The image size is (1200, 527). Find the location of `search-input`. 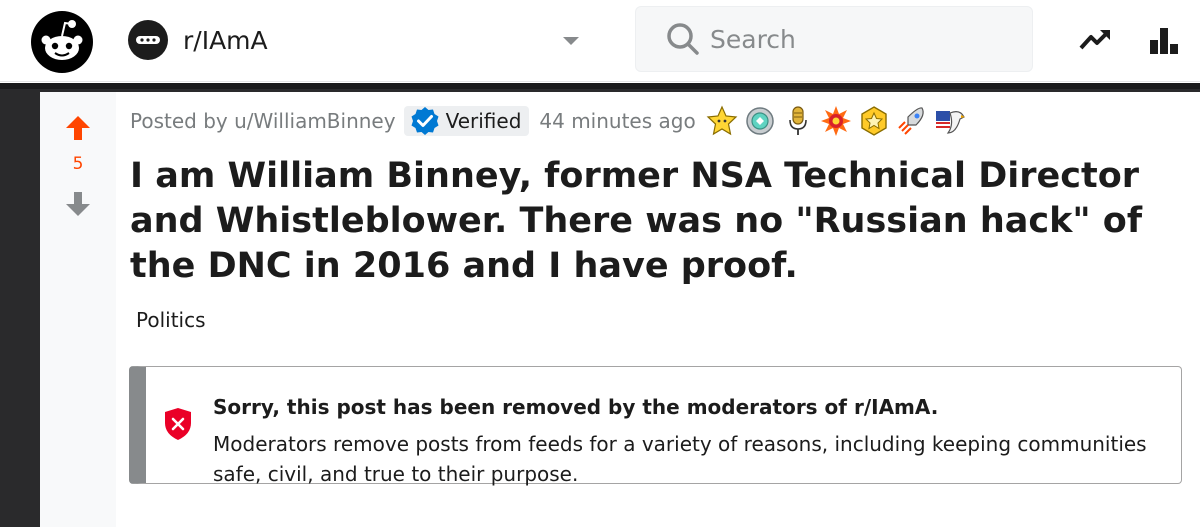

search-input is located at coordinates (860, 39).